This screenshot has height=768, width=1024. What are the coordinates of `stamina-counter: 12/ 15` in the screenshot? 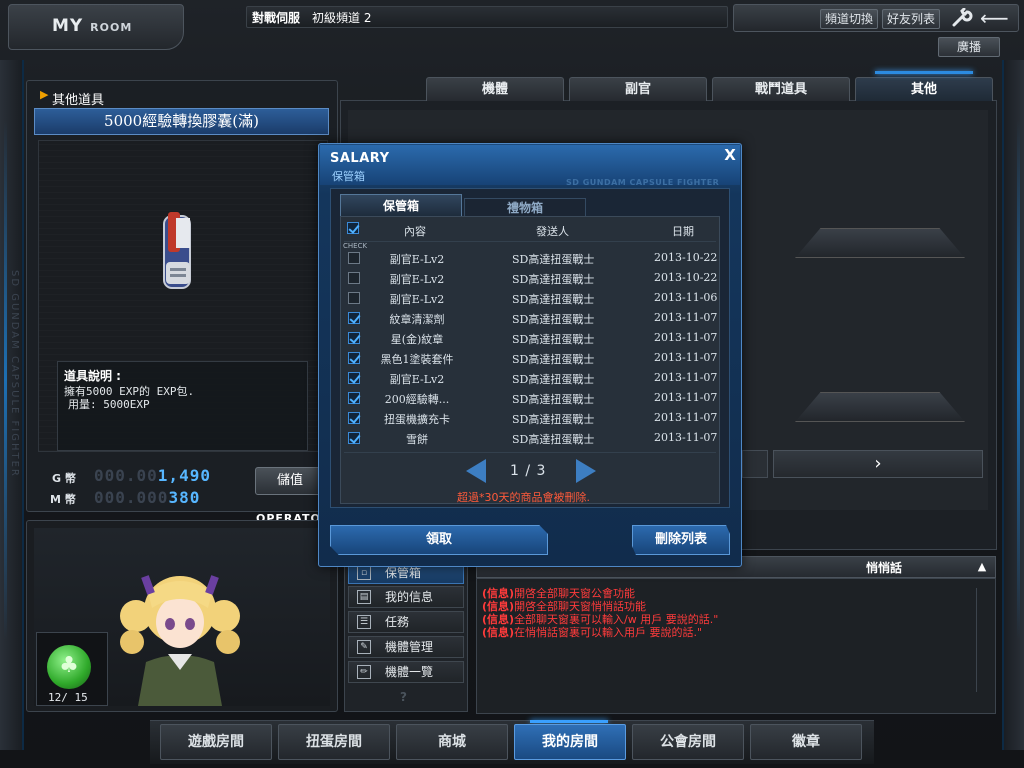 It's located at (68, 697).